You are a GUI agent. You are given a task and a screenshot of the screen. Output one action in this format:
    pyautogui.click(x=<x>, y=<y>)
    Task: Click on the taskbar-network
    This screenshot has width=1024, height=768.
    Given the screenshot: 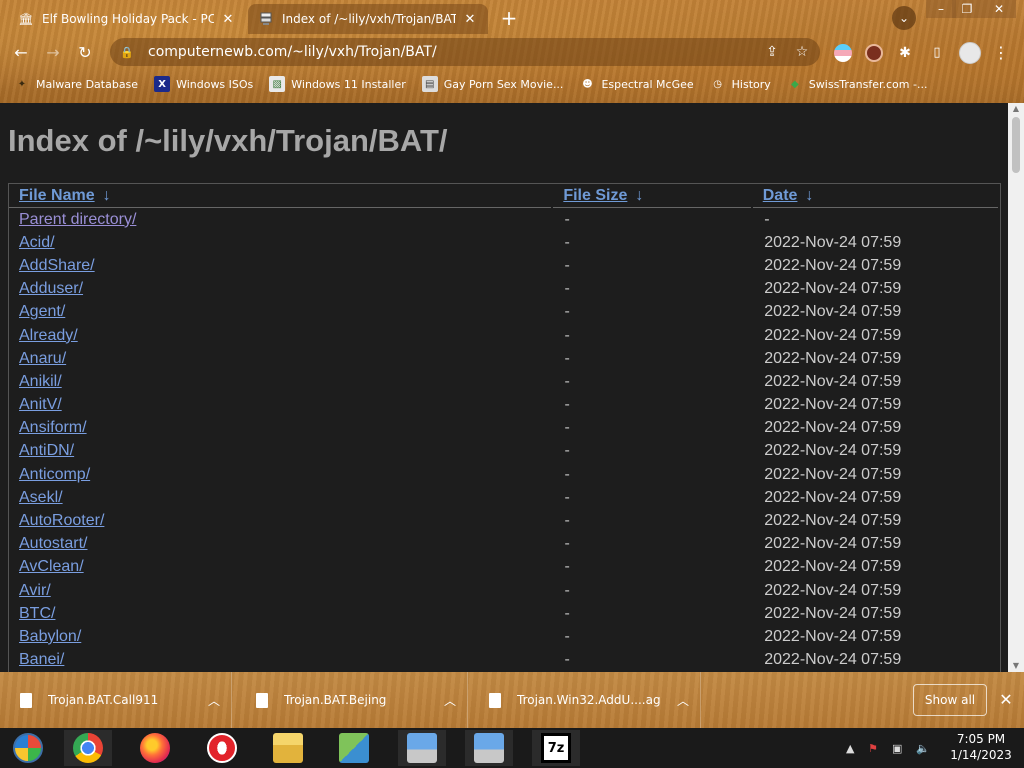 What is the action you would take?
    pyautogui.click(x=354, y=748)
    